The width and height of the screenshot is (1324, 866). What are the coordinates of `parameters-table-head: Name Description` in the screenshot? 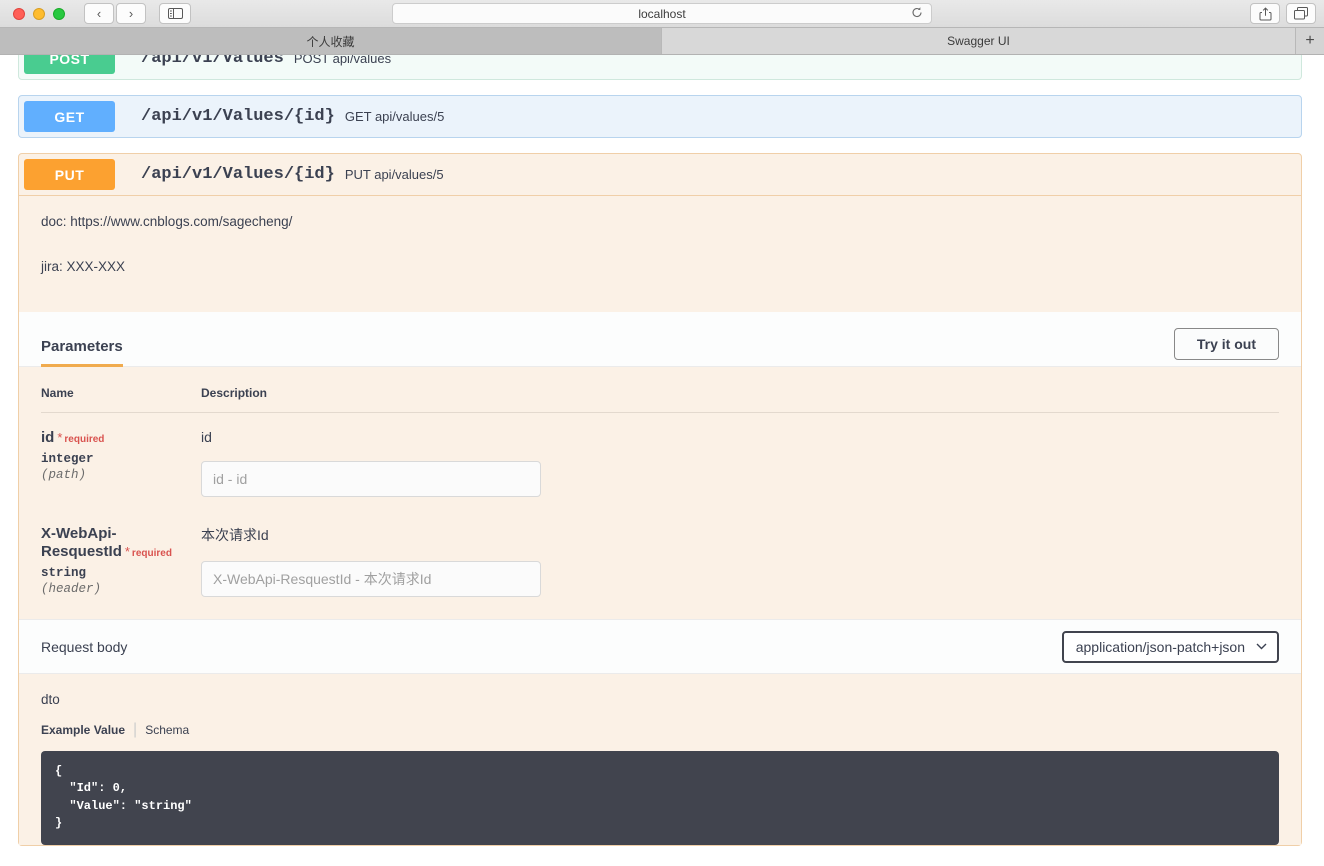 It's located at (660, 390).